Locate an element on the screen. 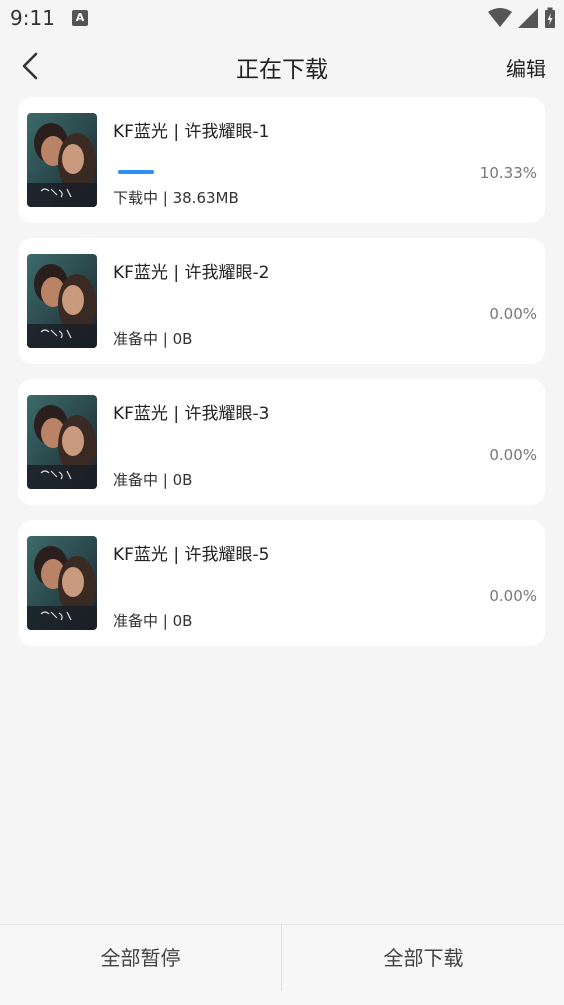  notification-icon: A is located at coordinates (80, 18).